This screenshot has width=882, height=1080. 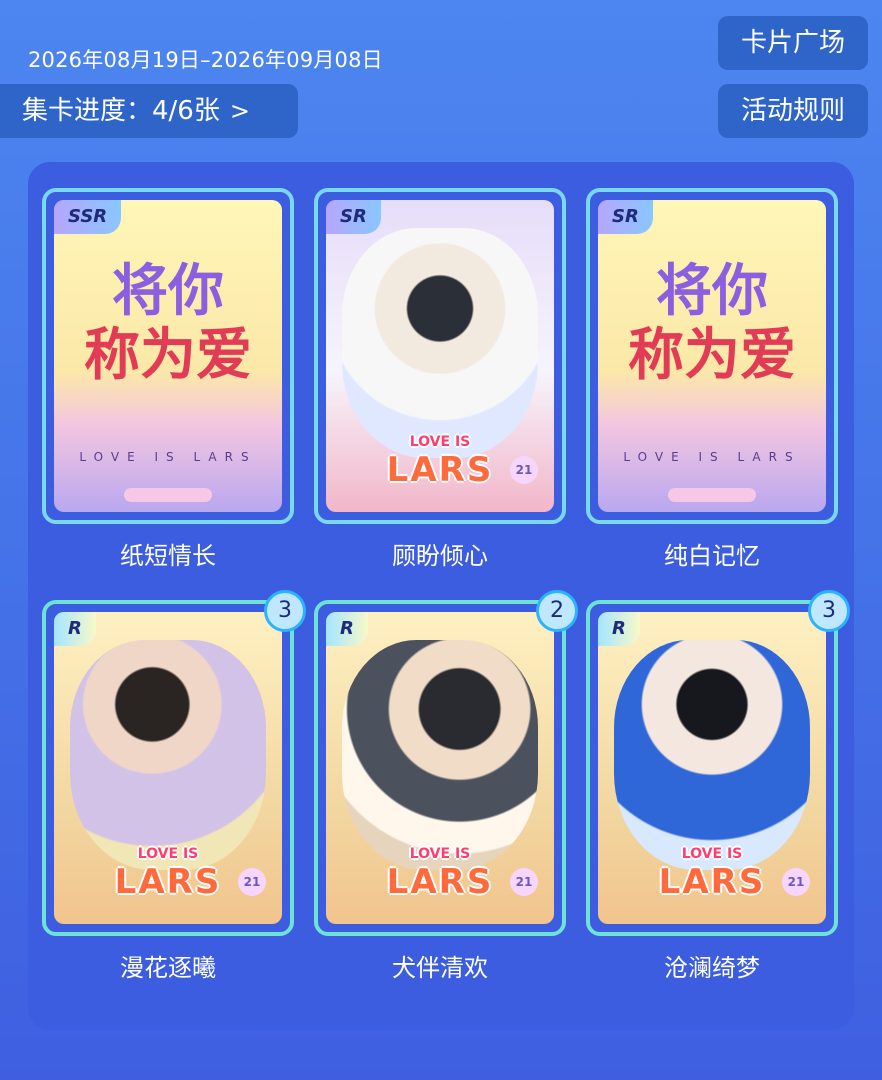 I want to click on card-item: SR 将你 称为爱 LOVE IS LARS, so click(x=712, y=356).